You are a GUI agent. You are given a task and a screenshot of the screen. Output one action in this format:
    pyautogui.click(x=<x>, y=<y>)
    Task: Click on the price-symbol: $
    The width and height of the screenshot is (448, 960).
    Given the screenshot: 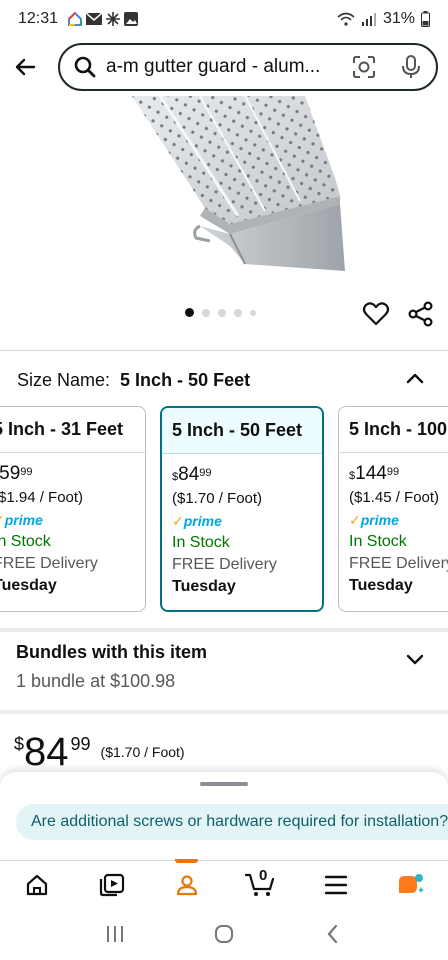 What is the action you would take?
    pyautogui.click(x=19, y=744)
    